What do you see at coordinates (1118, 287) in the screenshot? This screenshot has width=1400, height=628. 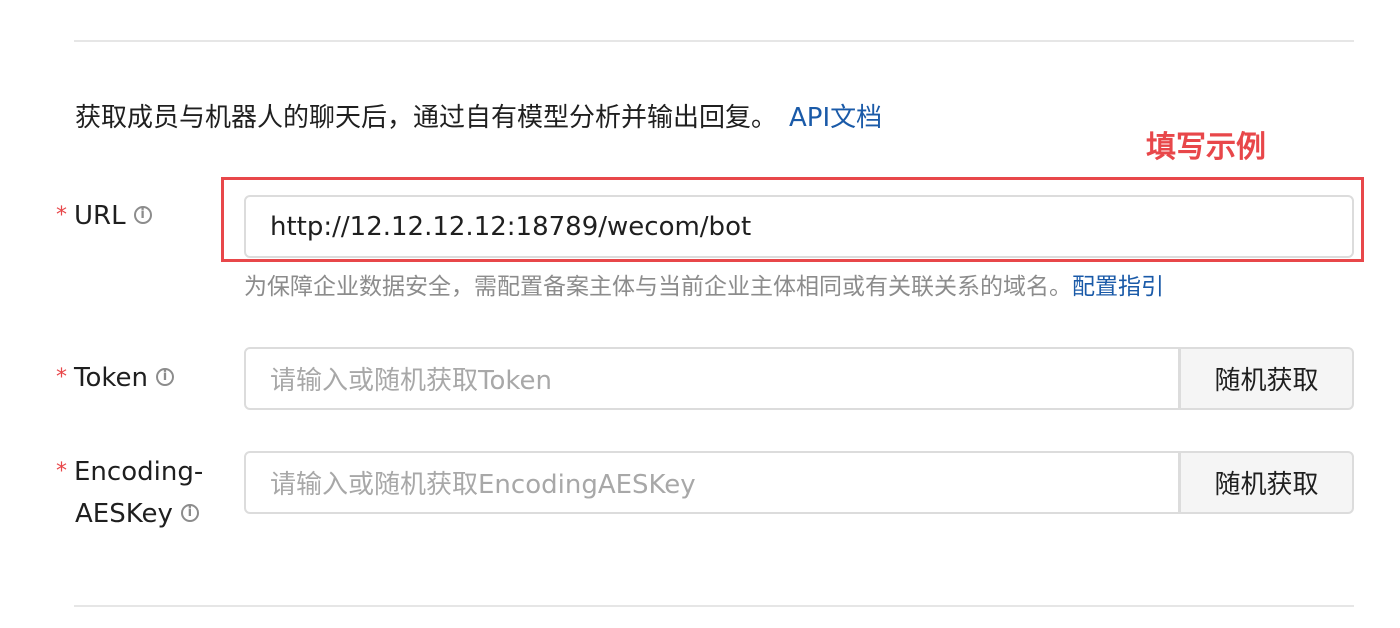 I see `config-guide-link: 配置指引` at bounding box center [1118, 287].